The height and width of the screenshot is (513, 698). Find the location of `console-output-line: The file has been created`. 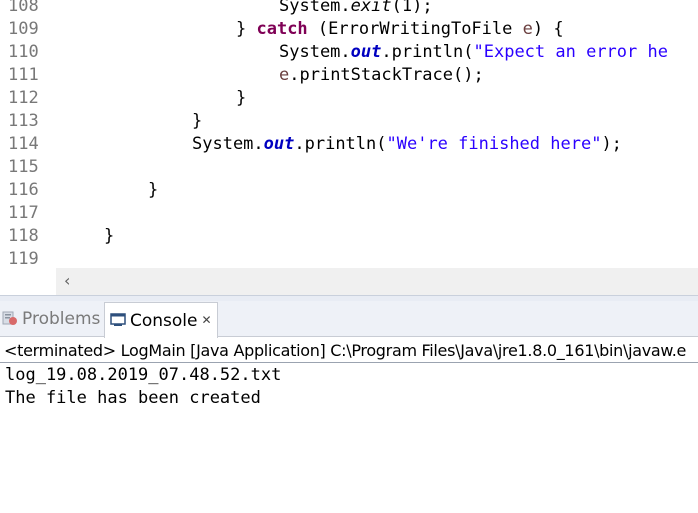

console-output-line: The file has been created is located at coordinates (133, 398).